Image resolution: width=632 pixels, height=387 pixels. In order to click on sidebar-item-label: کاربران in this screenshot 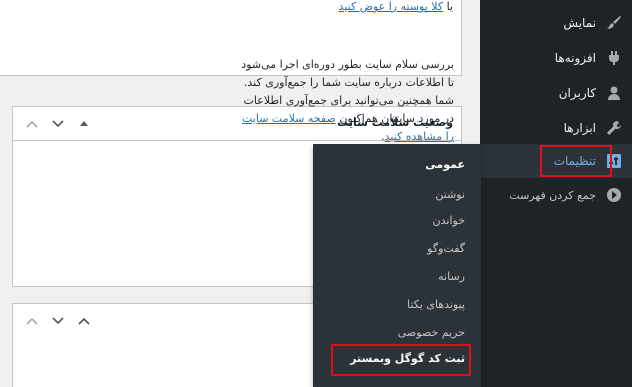, I will do `click(577, 93)`.